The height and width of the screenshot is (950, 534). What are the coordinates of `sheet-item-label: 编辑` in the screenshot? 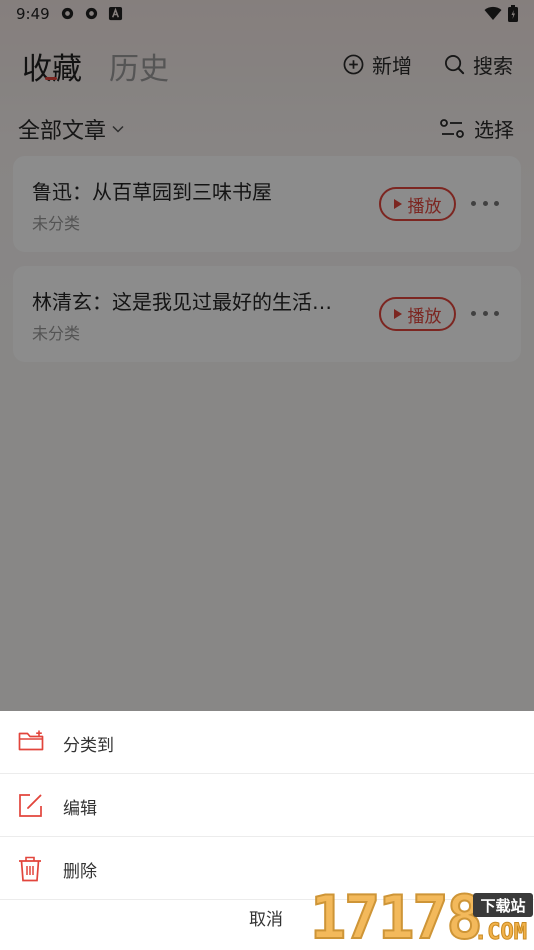 It's located at (80, 809).